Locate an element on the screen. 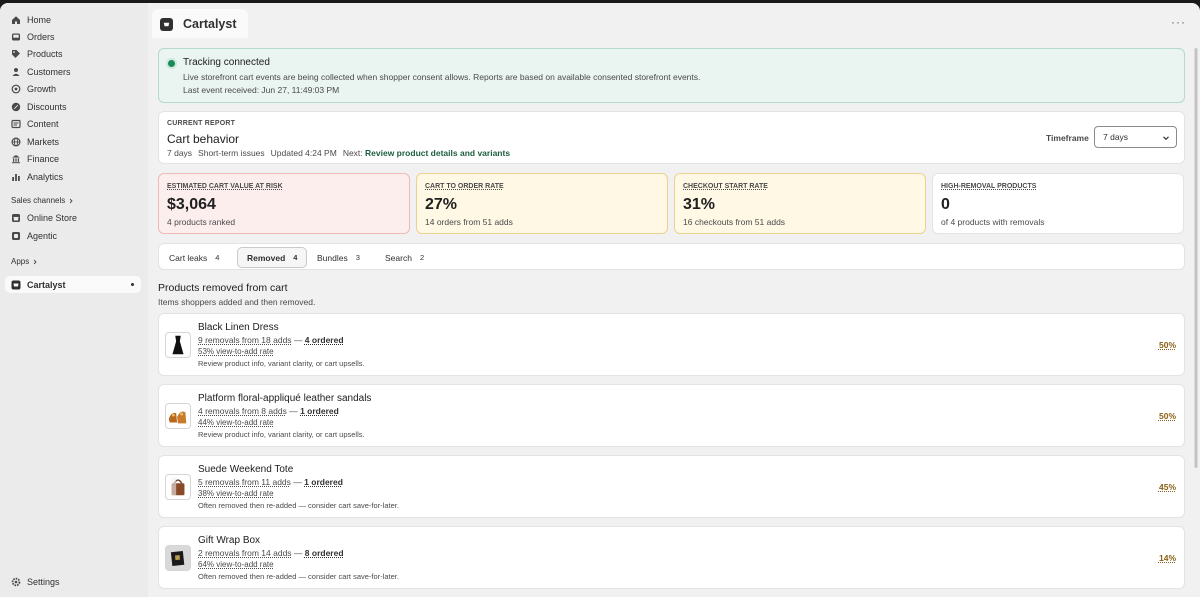 The height and width of the screenshot is (597, 1200). sidebar-item-label: Customers is located at coordinates (49, 71).